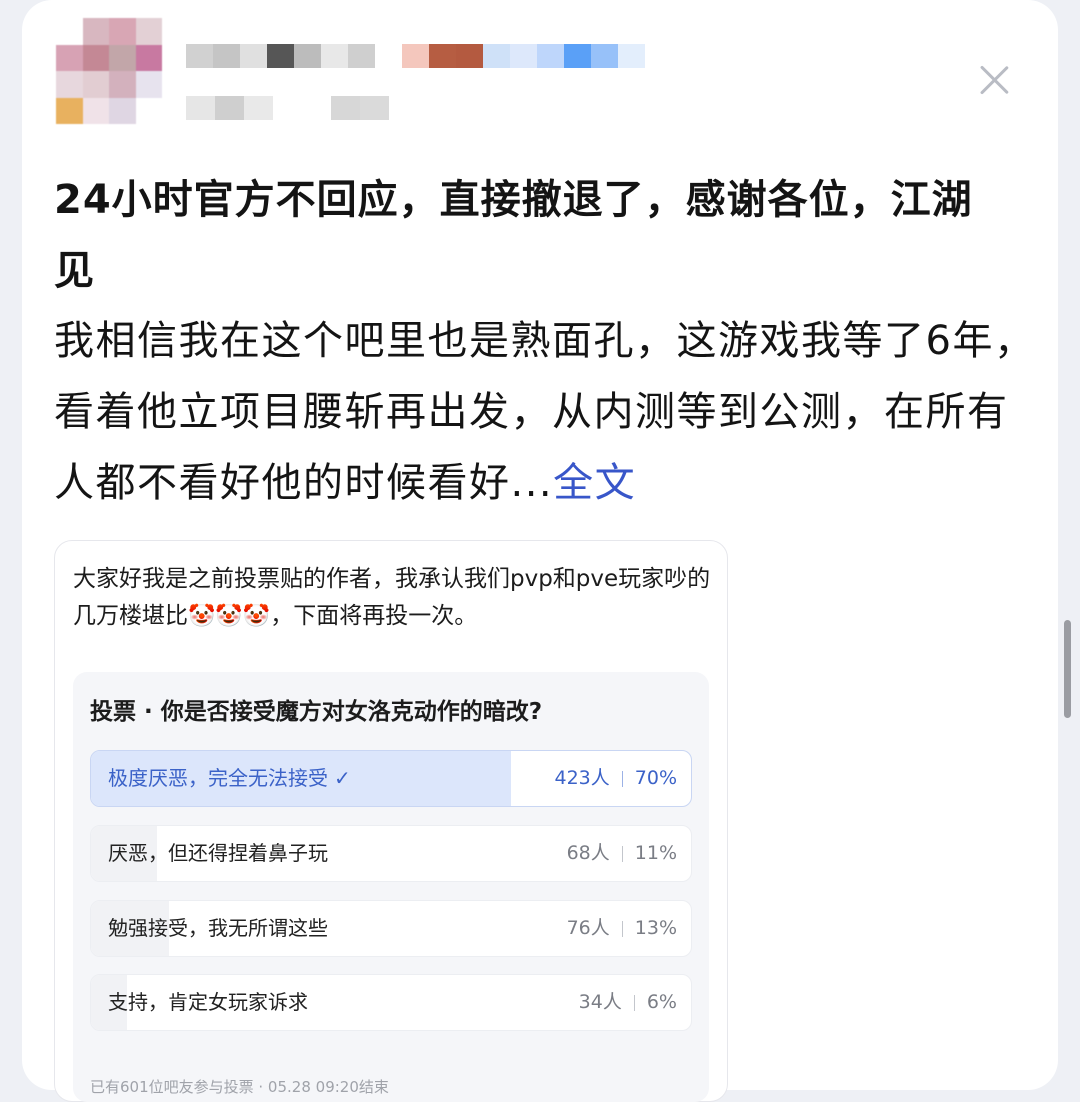  I want to click on poll-option-count: 34人, so click(600, 1002).